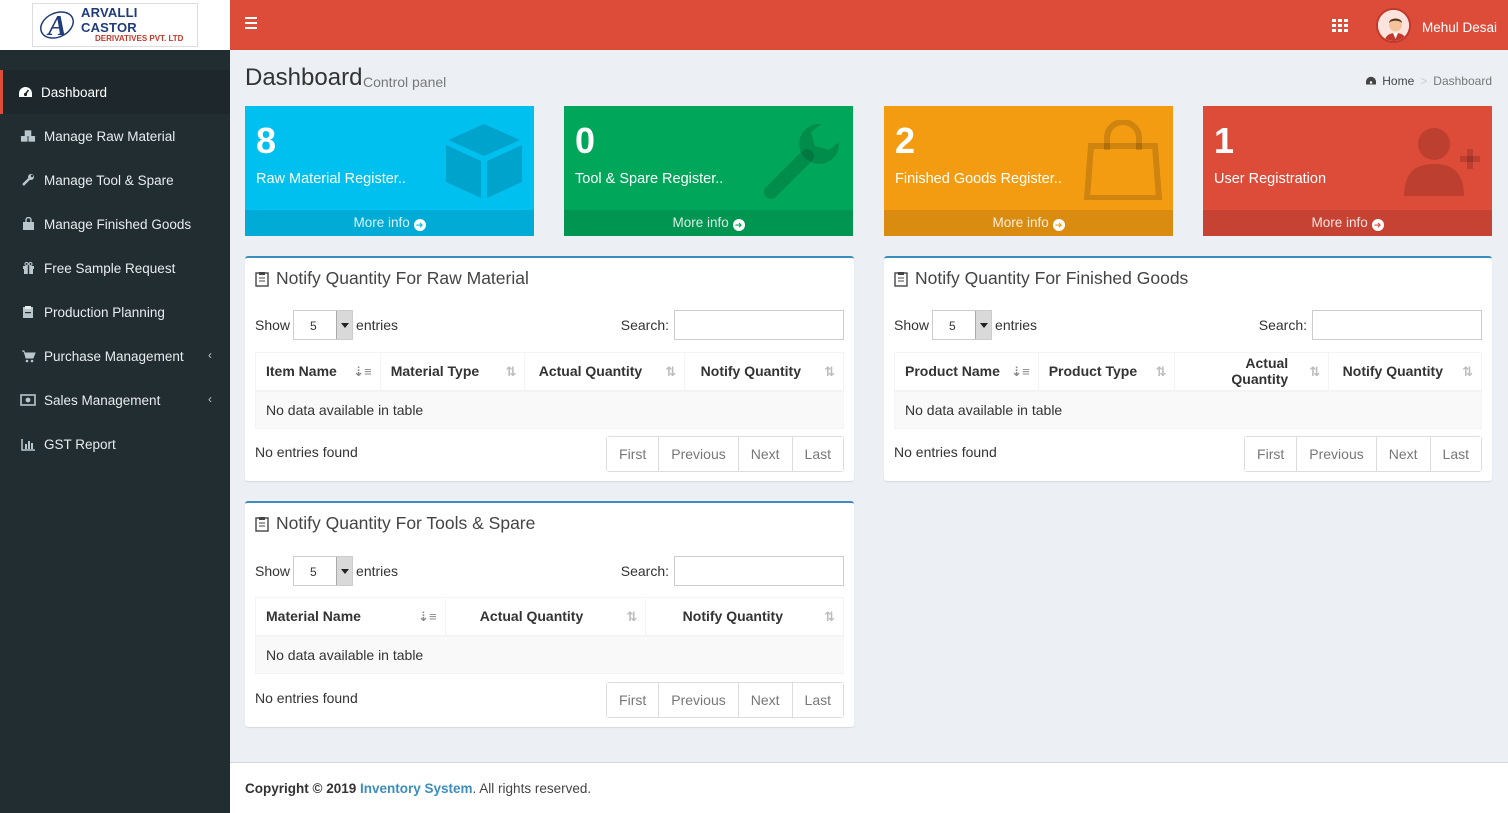 This screenshot has height=813, width=1508. Describe the element at coordinates (110, 136) in the screenshot. I see `sidebar-item-label: Manage Raw Material` at that location.